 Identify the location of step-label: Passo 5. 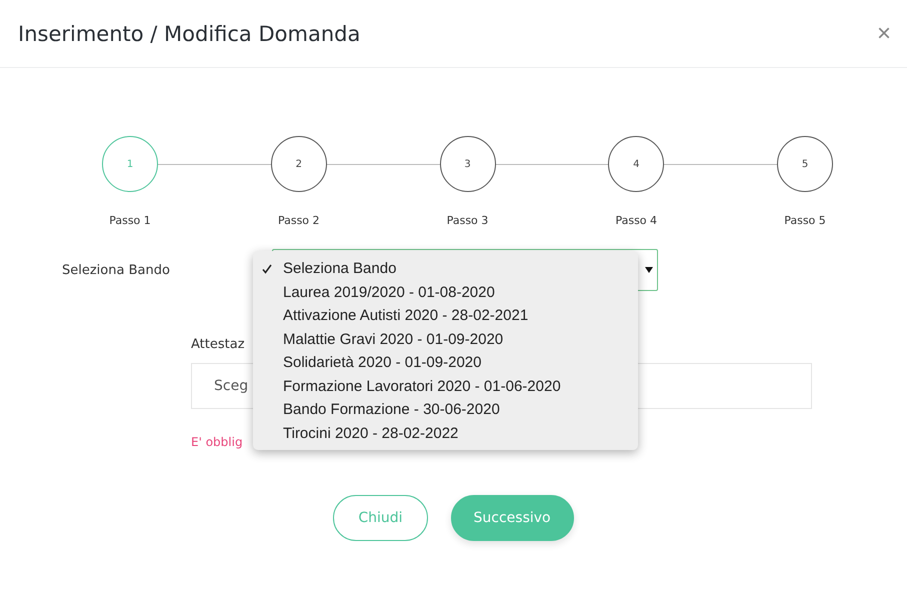
(805, 220).